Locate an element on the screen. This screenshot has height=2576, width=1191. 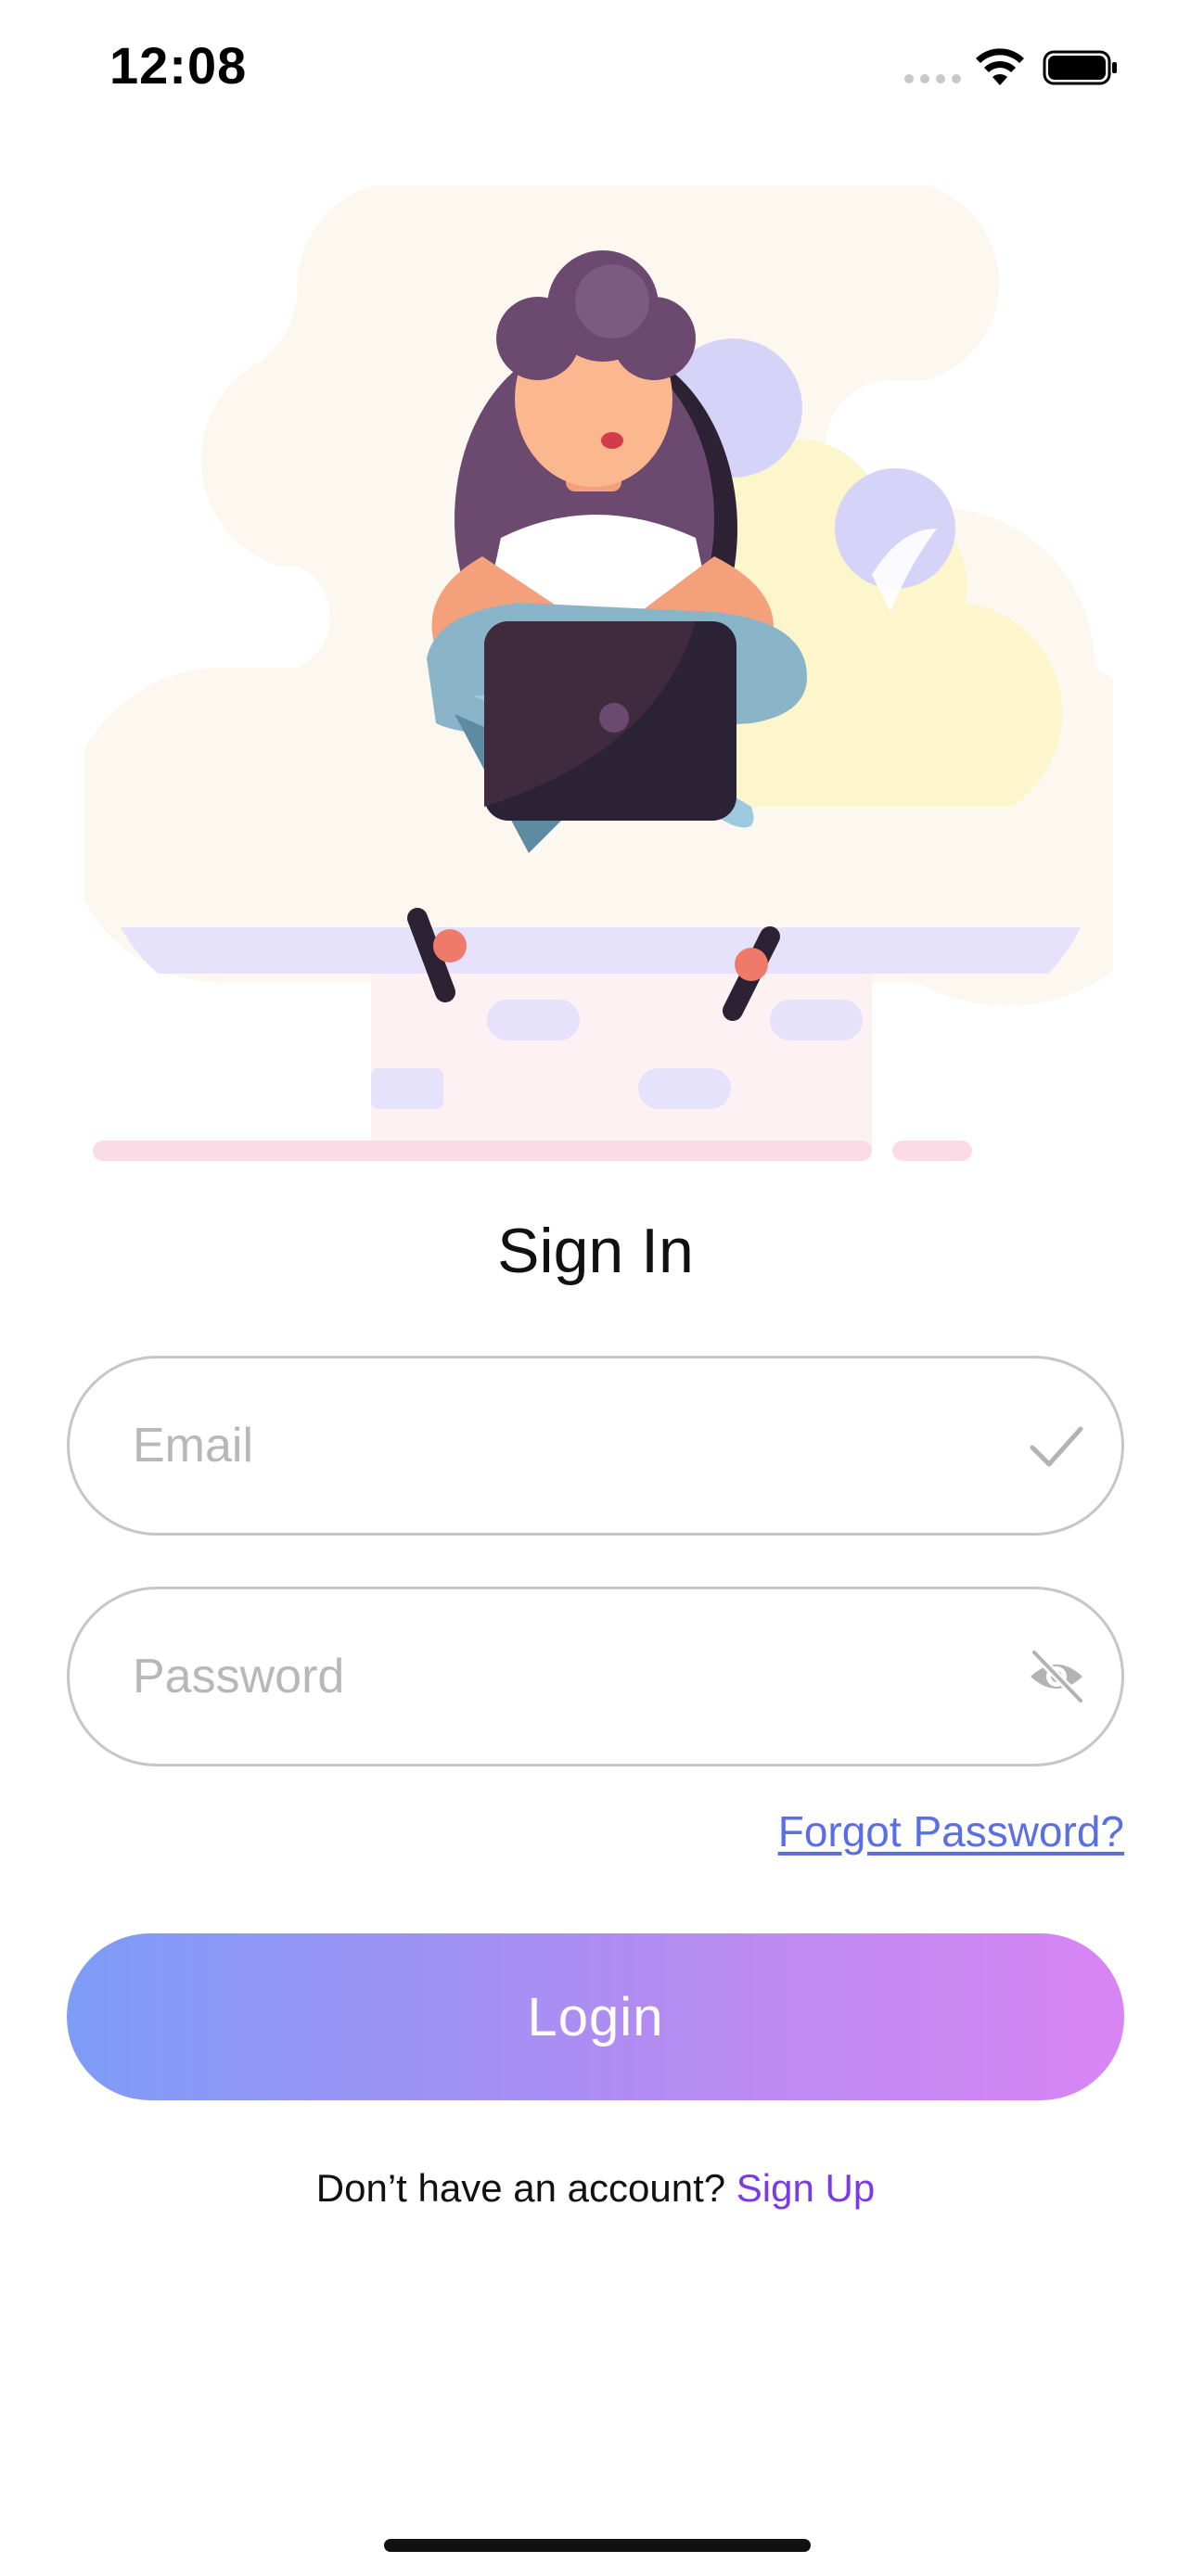
cellular-signal-icon is located at coordinates (932, 79).